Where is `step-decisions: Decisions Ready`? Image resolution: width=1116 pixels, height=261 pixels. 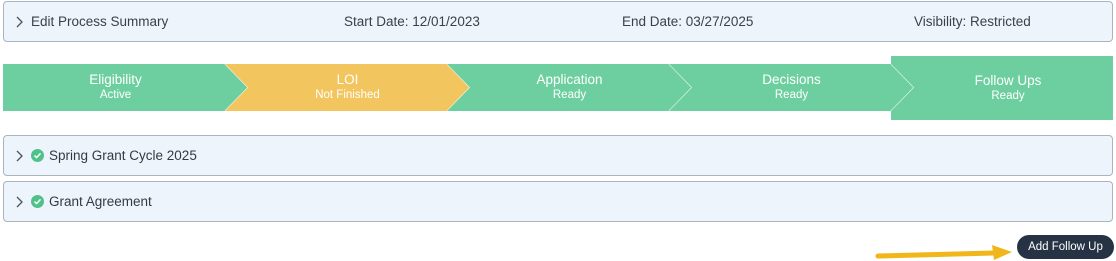 step-decisions: Decisions Ready is located at coordinates (791, 87).